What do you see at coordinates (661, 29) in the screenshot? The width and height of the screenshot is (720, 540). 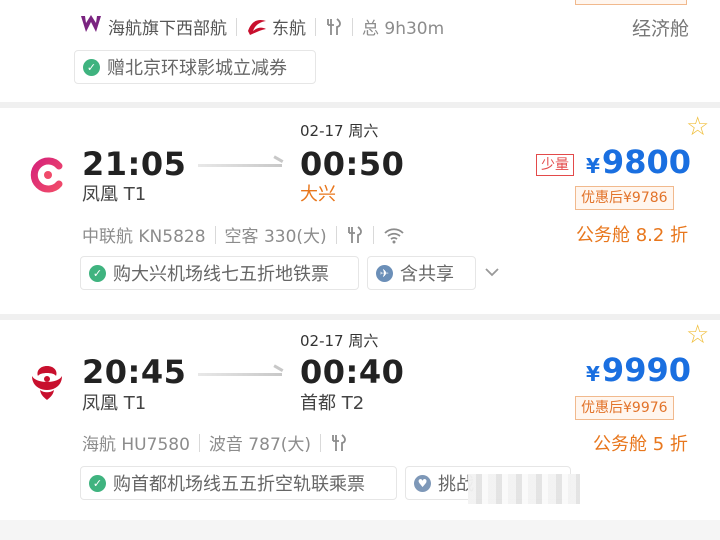 I see `top-cabin-label: 经济舱` at bounding box center [661, 29].